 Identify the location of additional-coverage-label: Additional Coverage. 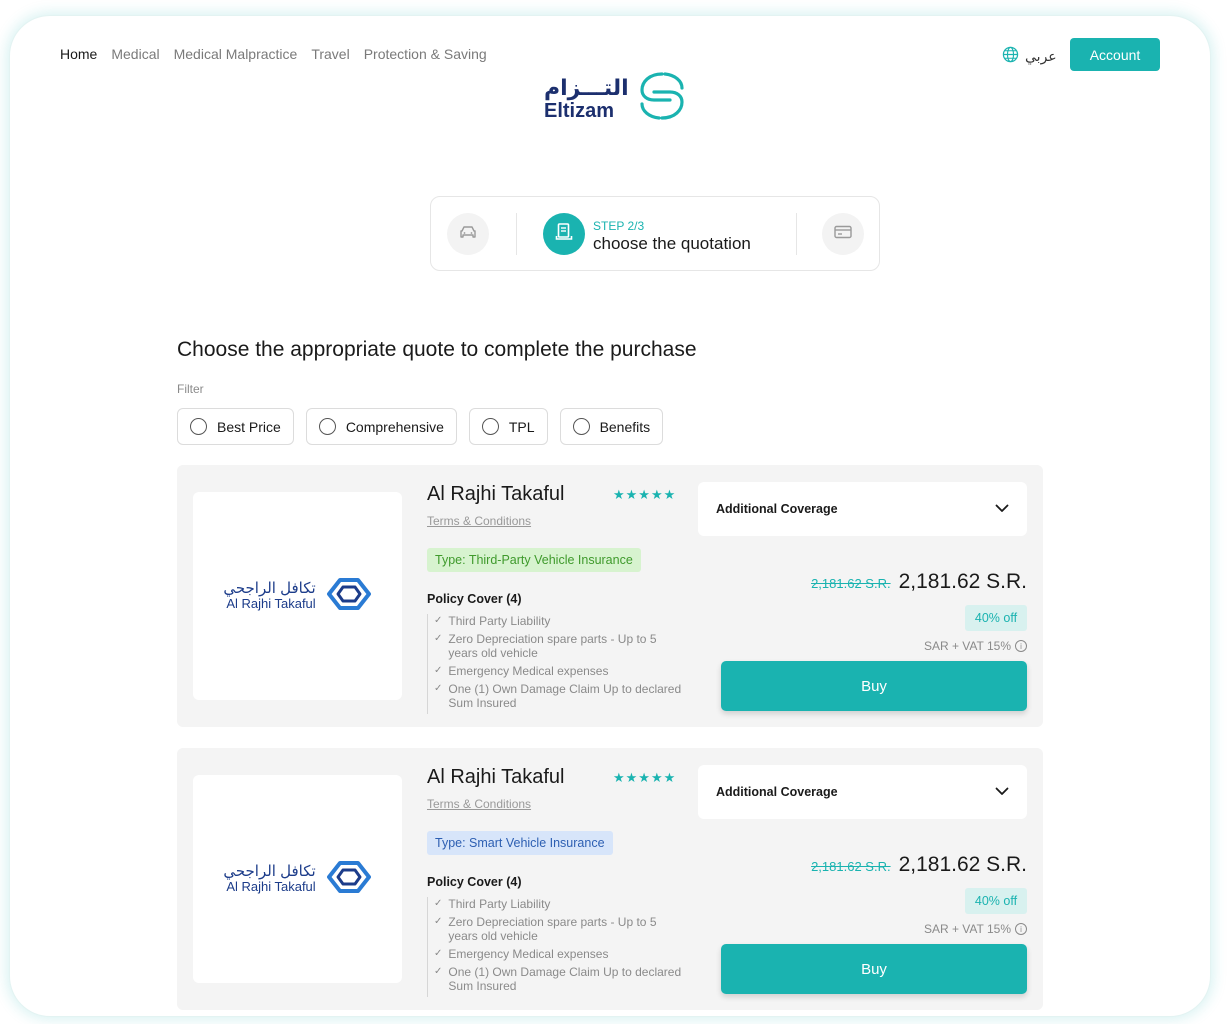
(777, 509).